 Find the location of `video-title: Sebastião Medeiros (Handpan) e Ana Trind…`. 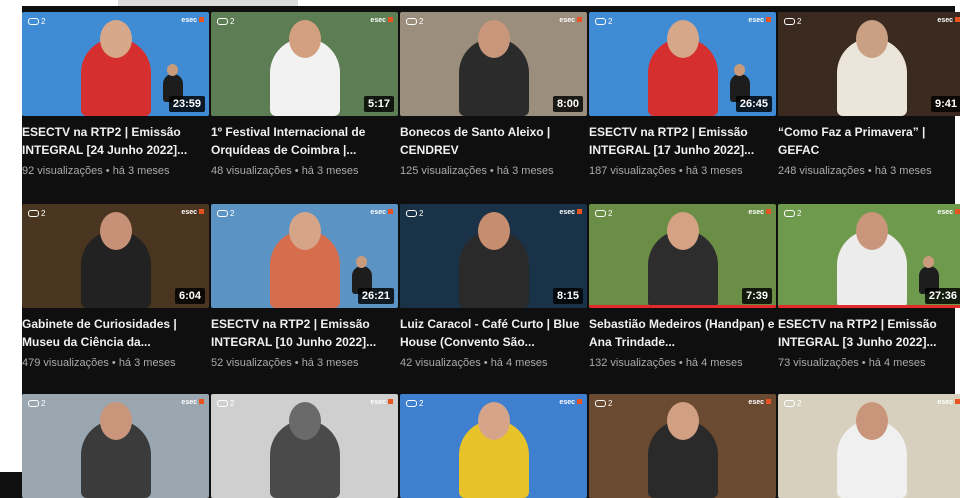

video-title: Sebastião Medeiros (Handpan) e Ana Trind… is located at coordinates (682, 333).